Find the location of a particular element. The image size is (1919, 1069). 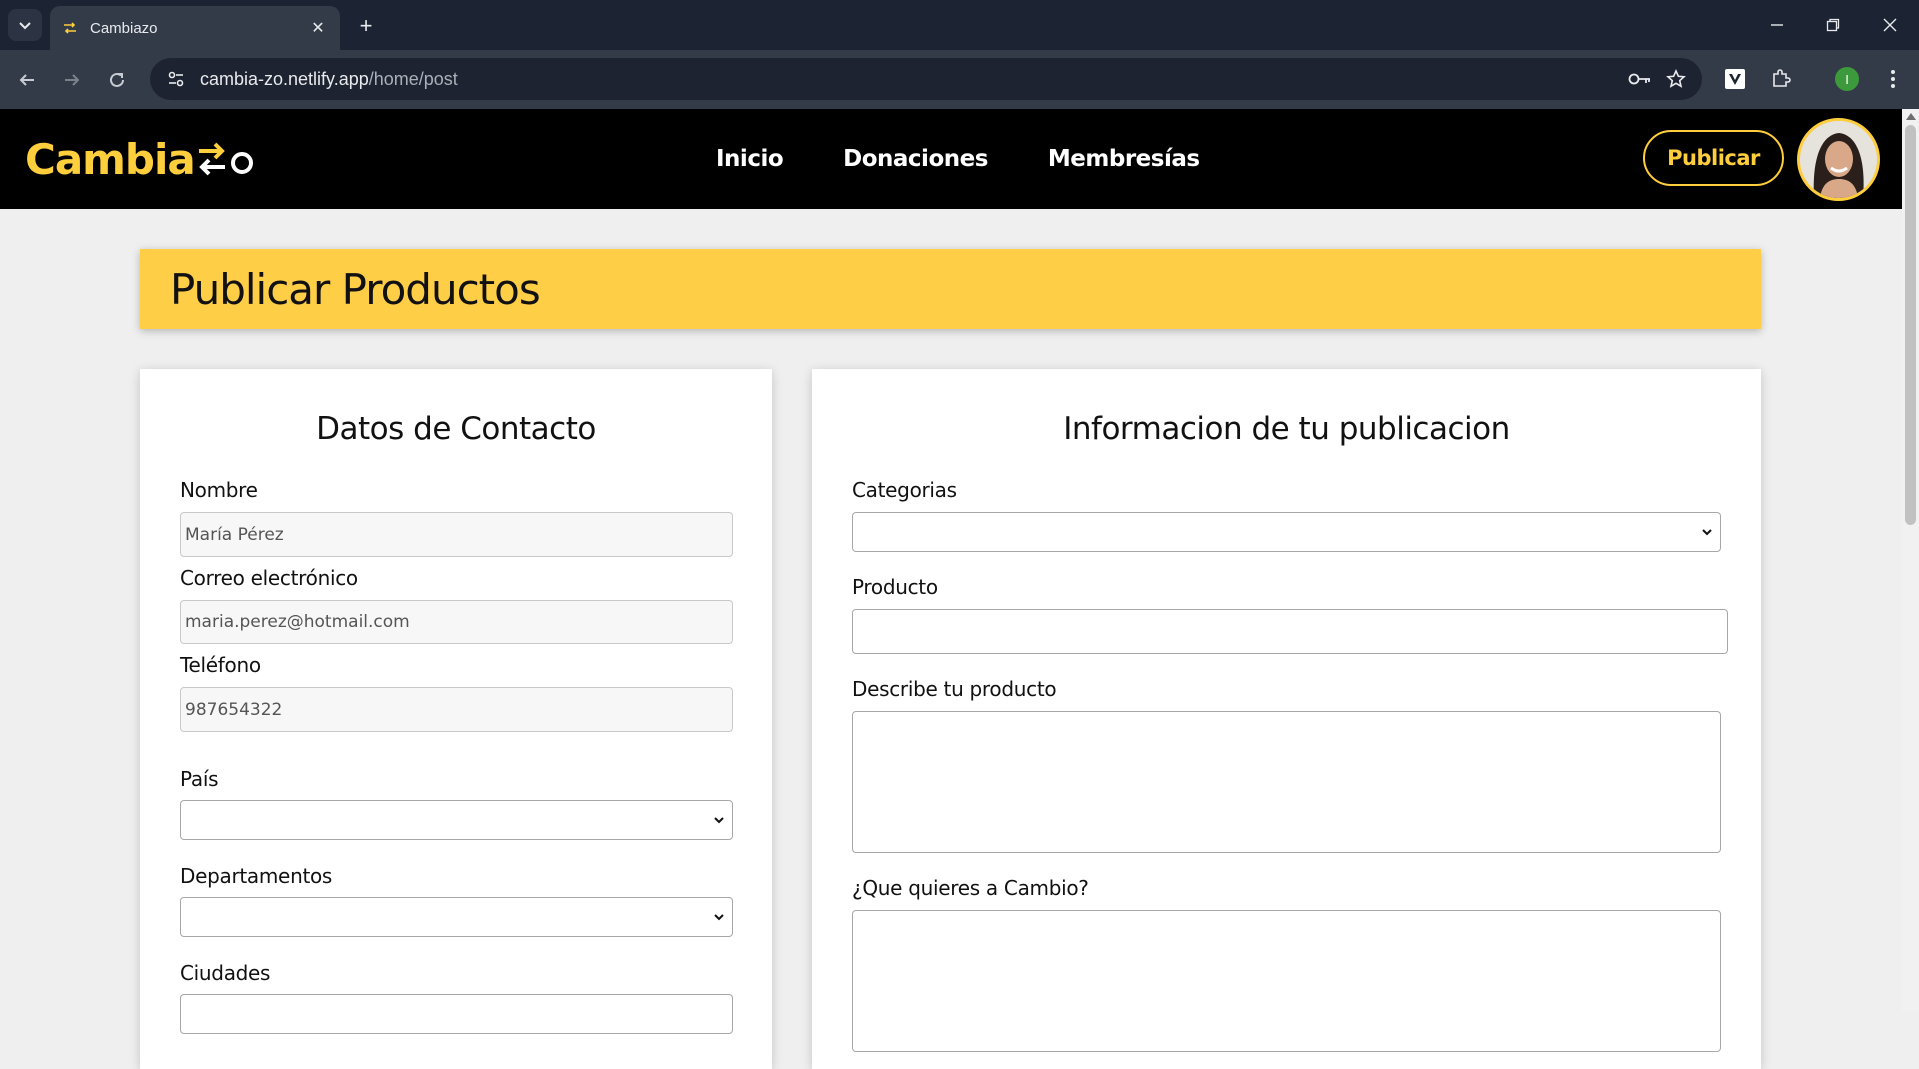

tab-search-button is located at coordinates (25, 25).